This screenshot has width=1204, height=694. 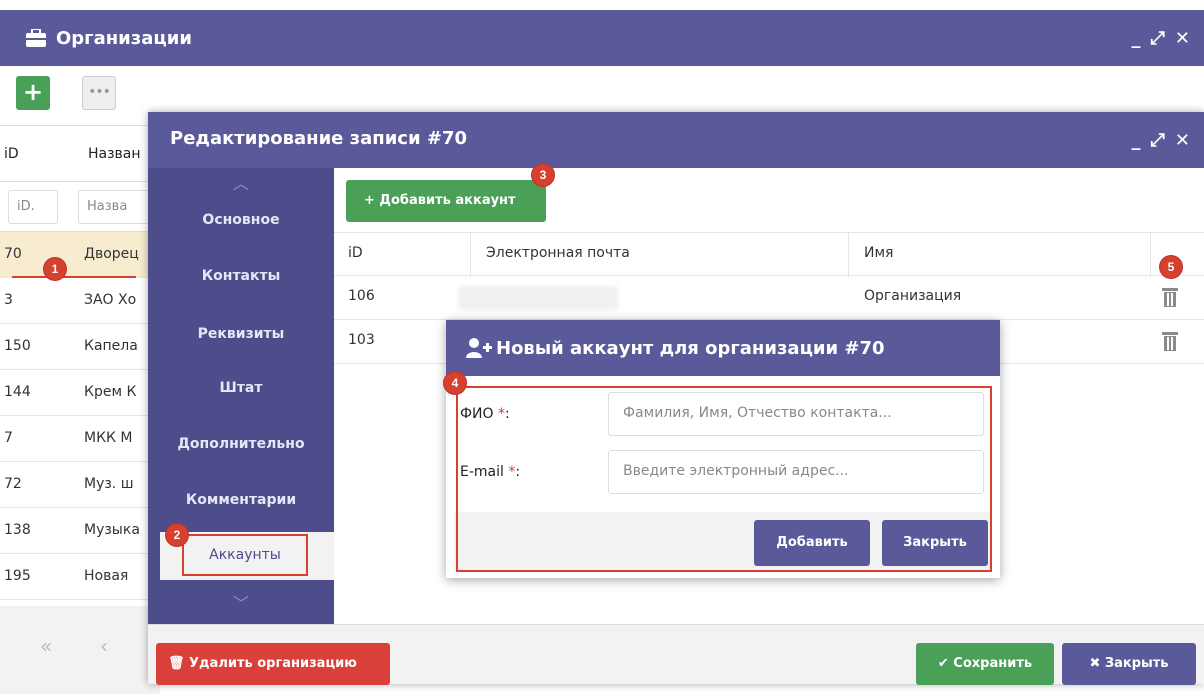 What do you see at coordinates (118, 207) in the screenshot?
I see `name-filter-input: Назва` at bounding box center [118, 207].